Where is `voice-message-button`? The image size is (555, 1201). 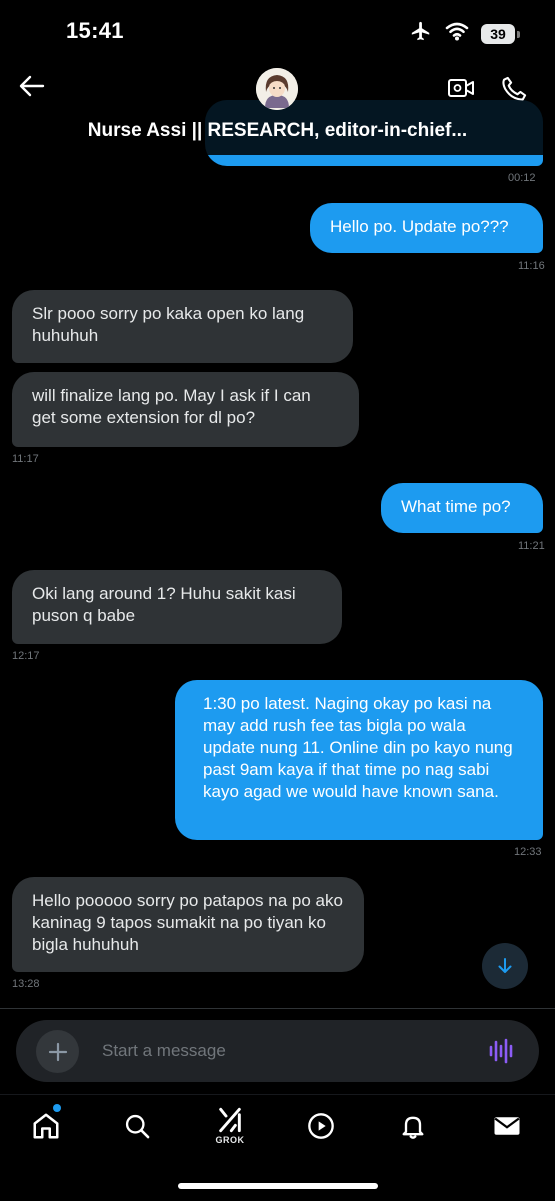
voice-message-button is located at coordinates (502, 1053).